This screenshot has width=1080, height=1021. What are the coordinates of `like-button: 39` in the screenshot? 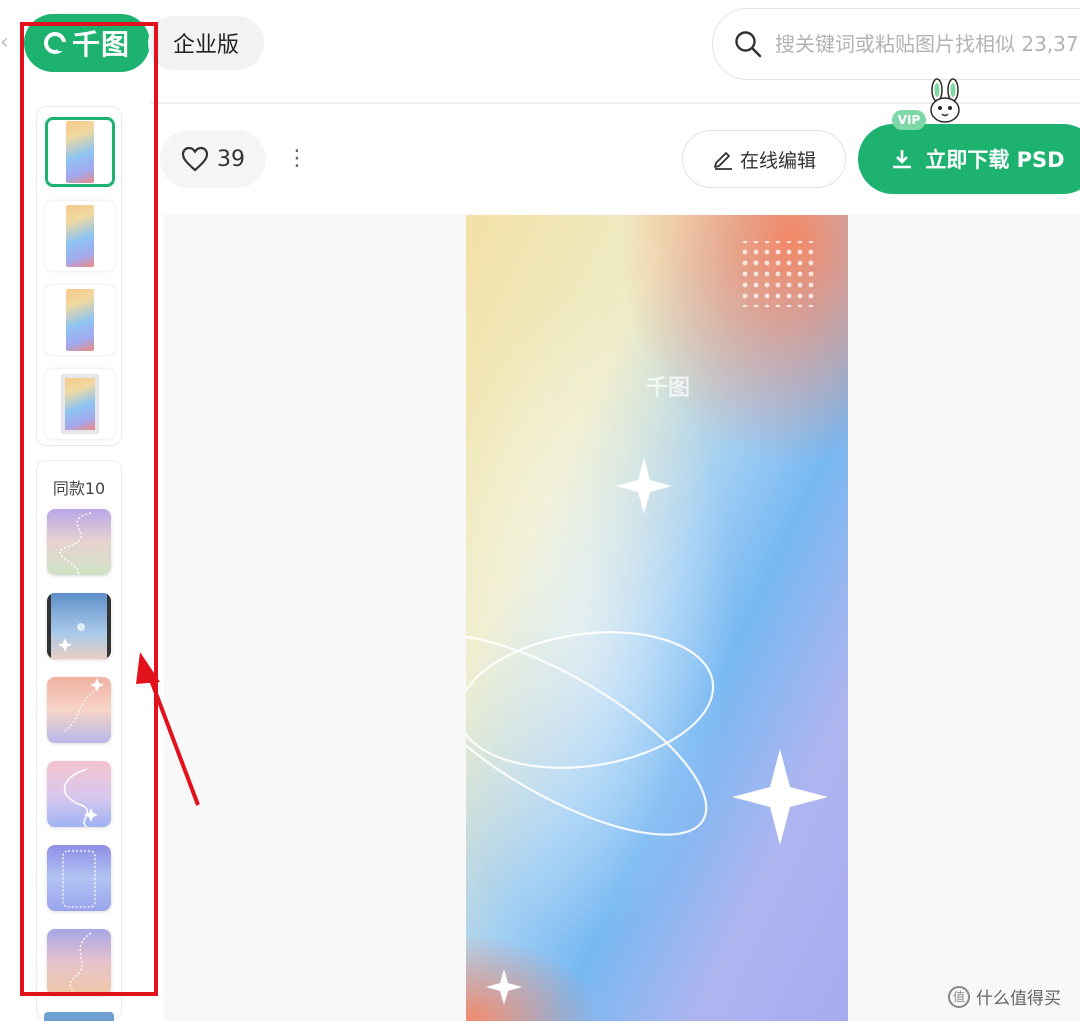 It's located at (213, 159).